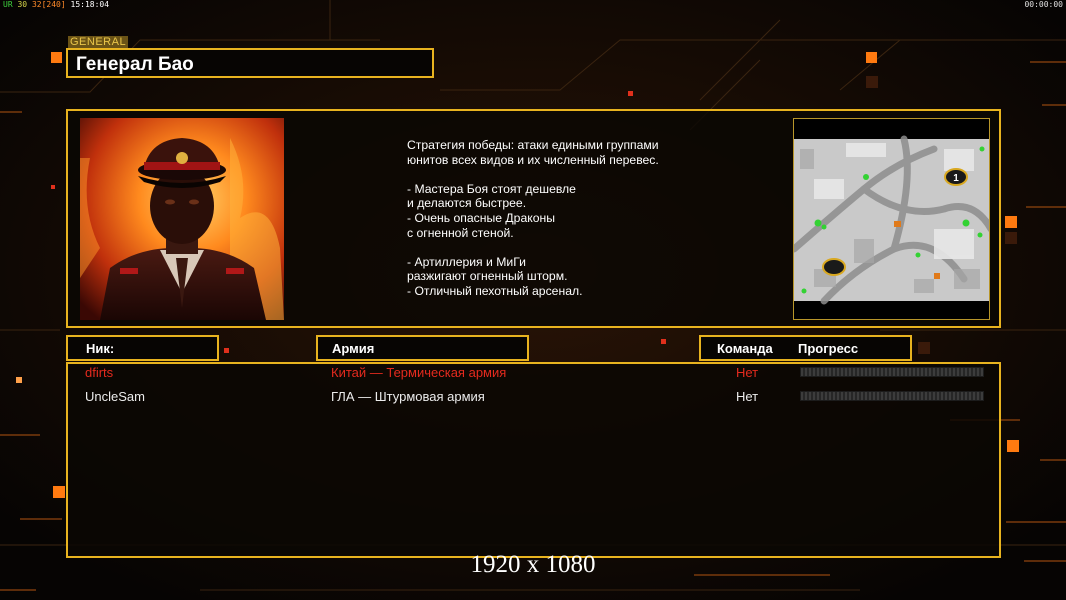 The height and width of the screenshot is (600, 1066). Describe the element at coordinates (1043, 4) in the screenshot. I see `hud-timer: 00:00:00` at that location.